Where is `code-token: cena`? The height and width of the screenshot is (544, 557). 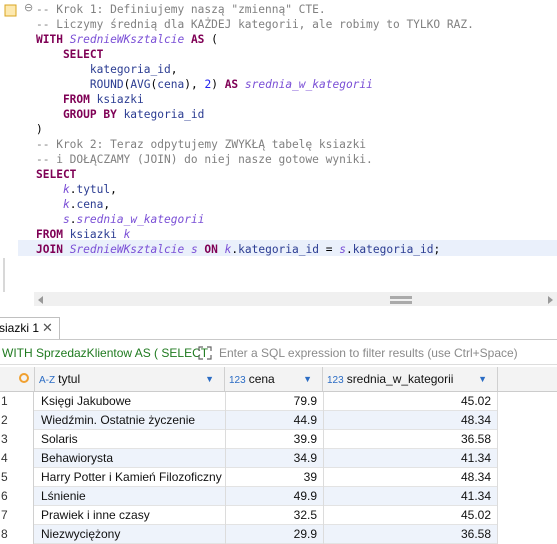 code-token: cena is located at coordinates (90, 204).